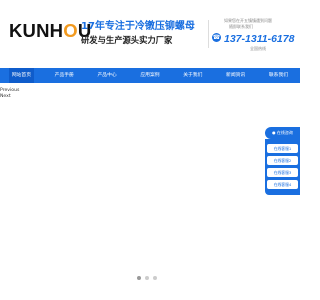 The width and height of the screenshot is (320, 300). I want to click on slogan-sub: 研发与生产源头实力厂家, so click(127, 40).